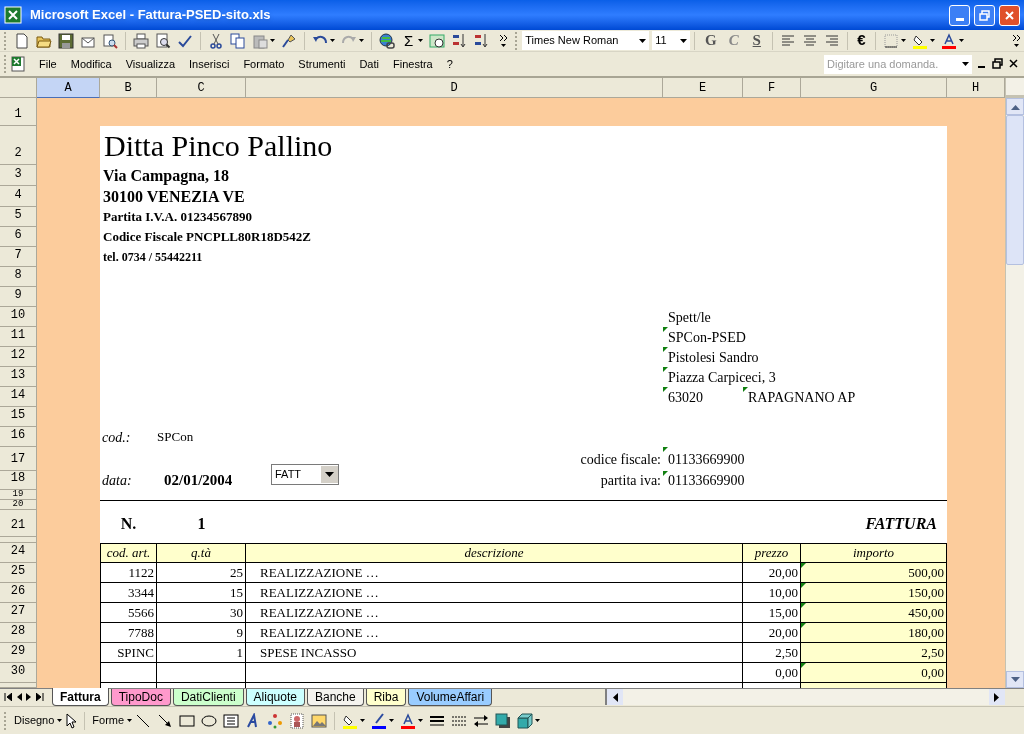  Describe the element at coordinates (703, 88) in the screenshot. I see `column-header: E` at that location.